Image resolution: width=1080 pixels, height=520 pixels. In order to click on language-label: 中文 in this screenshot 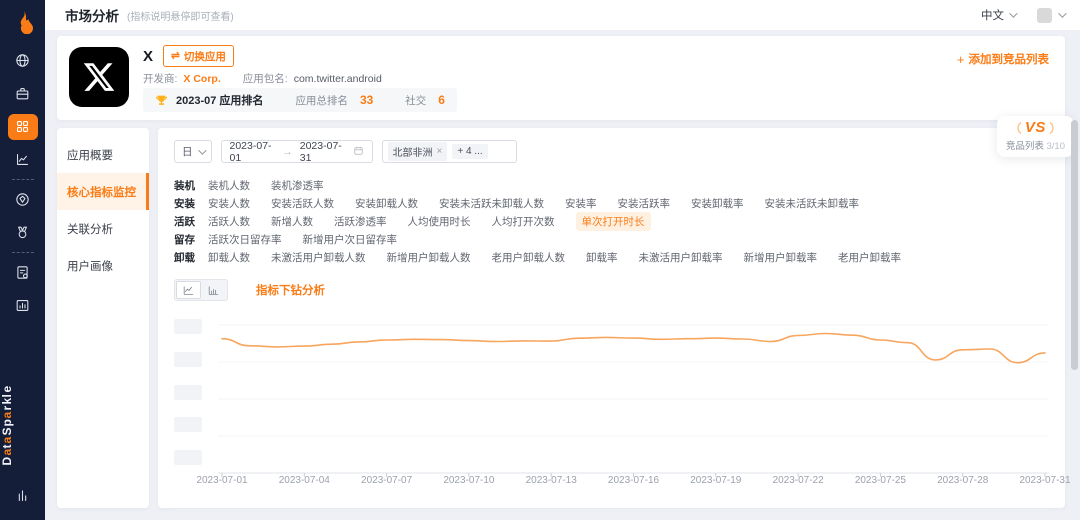, I will do `click(992, 16)`.